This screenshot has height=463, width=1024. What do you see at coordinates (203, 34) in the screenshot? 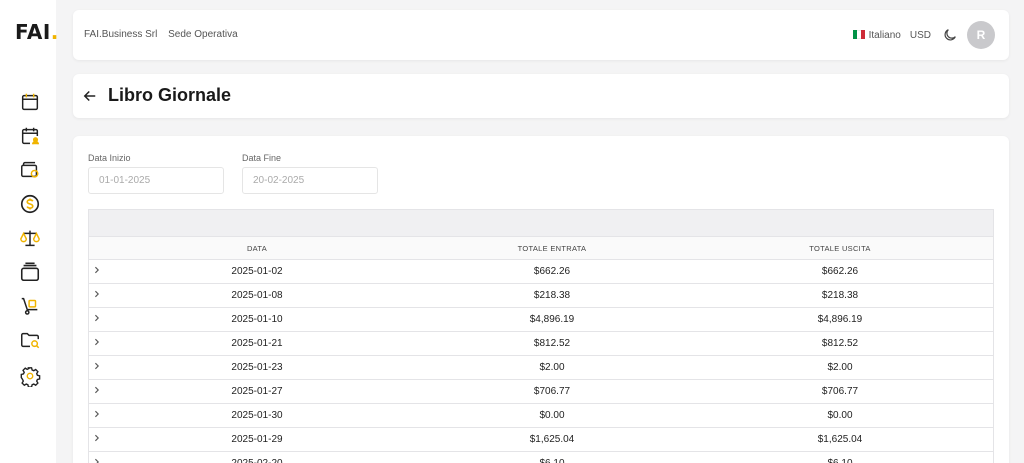
I see `location-name: Sede Operativa` at bounding box center [203, 34].